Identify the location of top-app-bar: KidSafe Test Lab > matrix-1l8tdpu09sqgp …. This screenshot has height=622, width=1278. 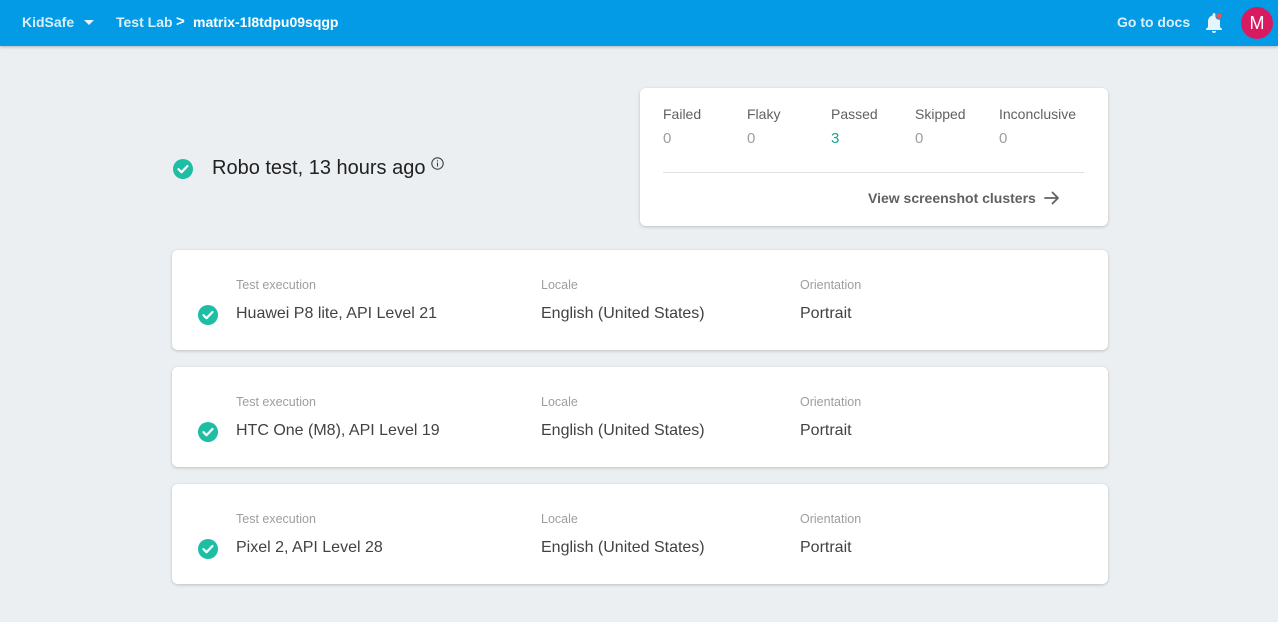
(639, 23).